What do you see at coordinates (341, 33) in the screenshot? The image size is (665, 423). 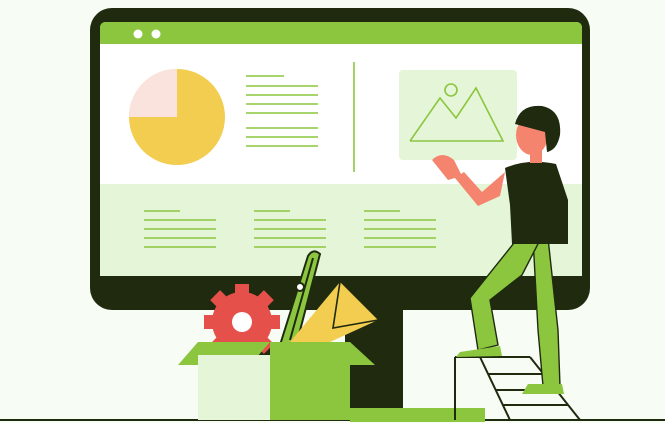 I see `window-title-bar` at bounding box center [341, 33].